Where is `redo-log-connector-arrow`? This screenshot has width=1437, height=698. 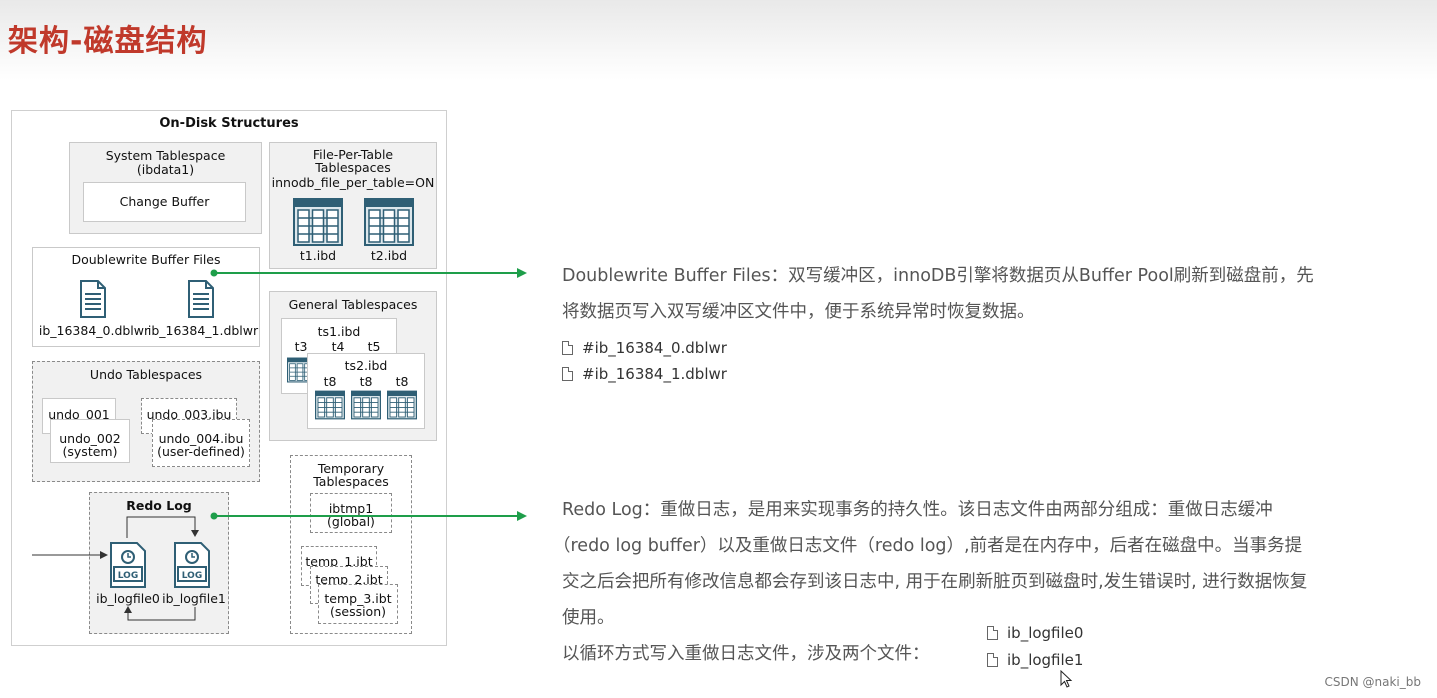
redo-log-connector-arrow is located at coordinates (368, 516).